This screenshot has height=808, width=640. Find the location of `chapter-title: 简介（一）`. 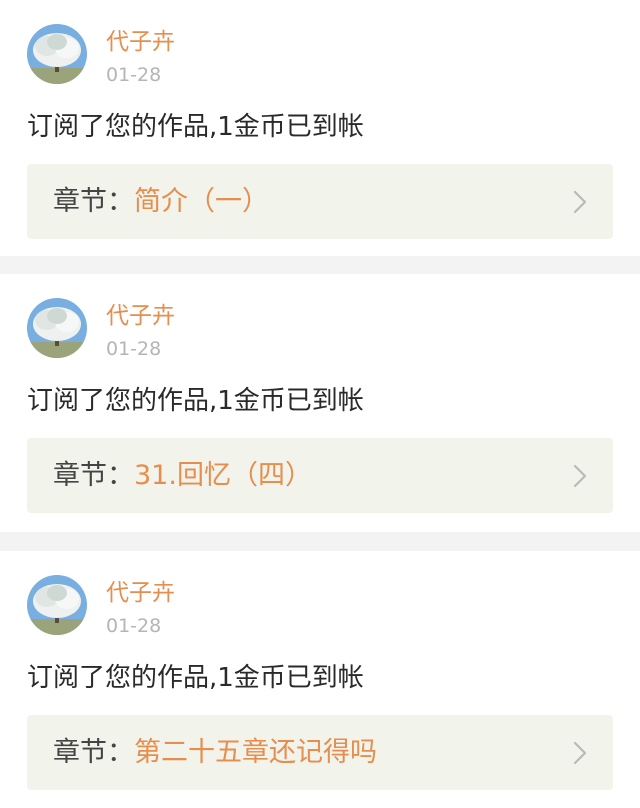

chapter-title: 简介（一） is located at coordinates (201, 201).